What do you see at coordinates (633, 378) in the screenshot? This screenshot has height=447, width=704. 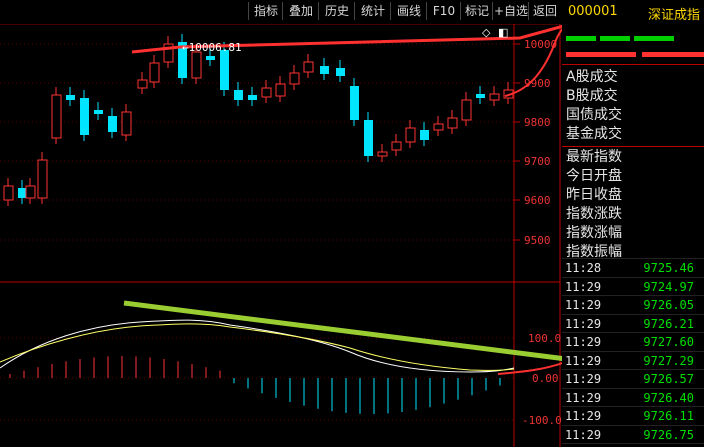 I see `tick-row: 11:29 9726.57` at bounding box center [633, 378].